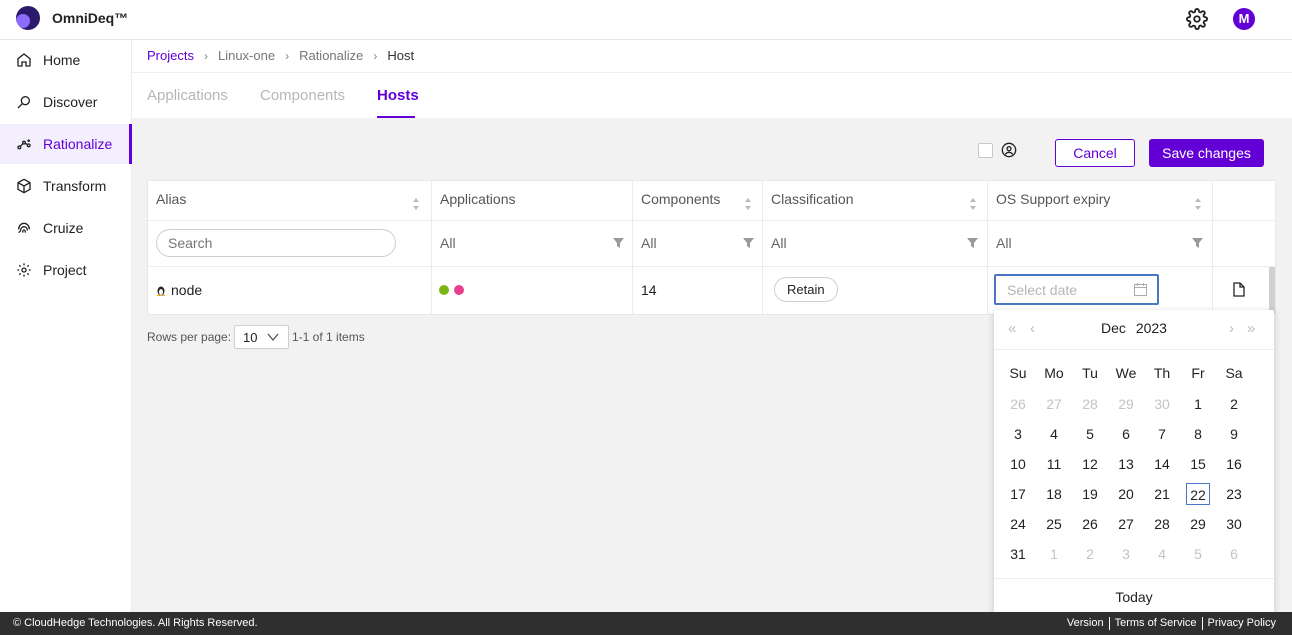 The width and height of the screenshot is (1292, 635). I want to click on calendar-day-outside: 3, so click(1126, 554).